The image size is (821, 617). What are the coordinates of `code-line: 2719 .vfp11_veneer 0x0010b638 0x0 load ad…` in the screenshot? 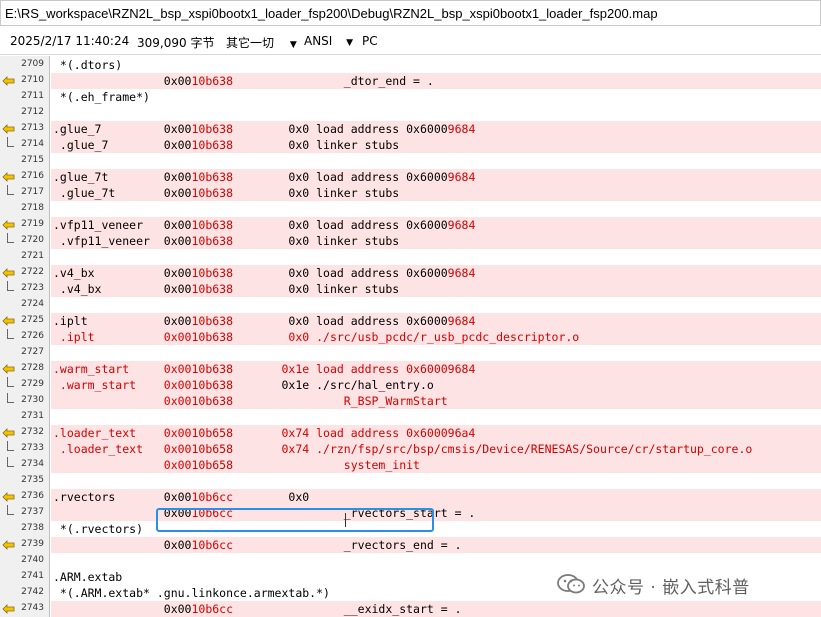 It's located at (410, 225).